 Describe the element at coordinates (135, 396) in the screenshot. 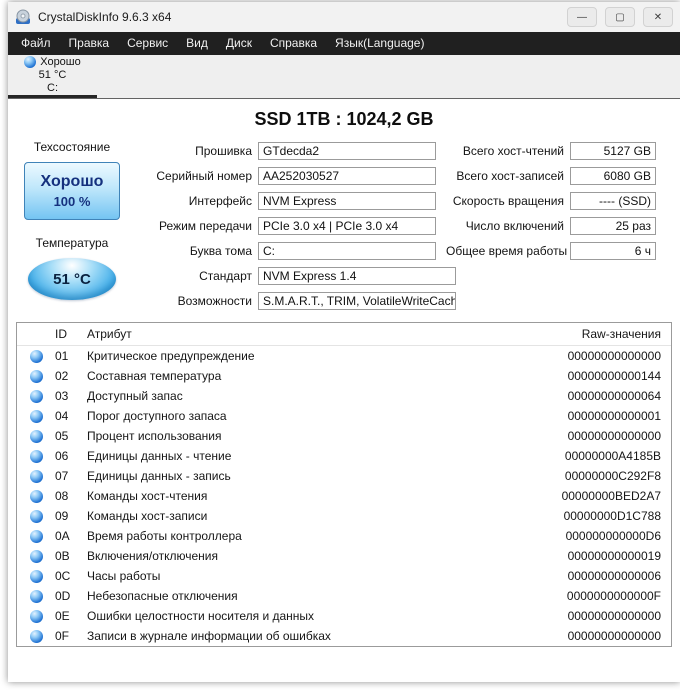

I see `attr-name: Доступный запас` at that location.